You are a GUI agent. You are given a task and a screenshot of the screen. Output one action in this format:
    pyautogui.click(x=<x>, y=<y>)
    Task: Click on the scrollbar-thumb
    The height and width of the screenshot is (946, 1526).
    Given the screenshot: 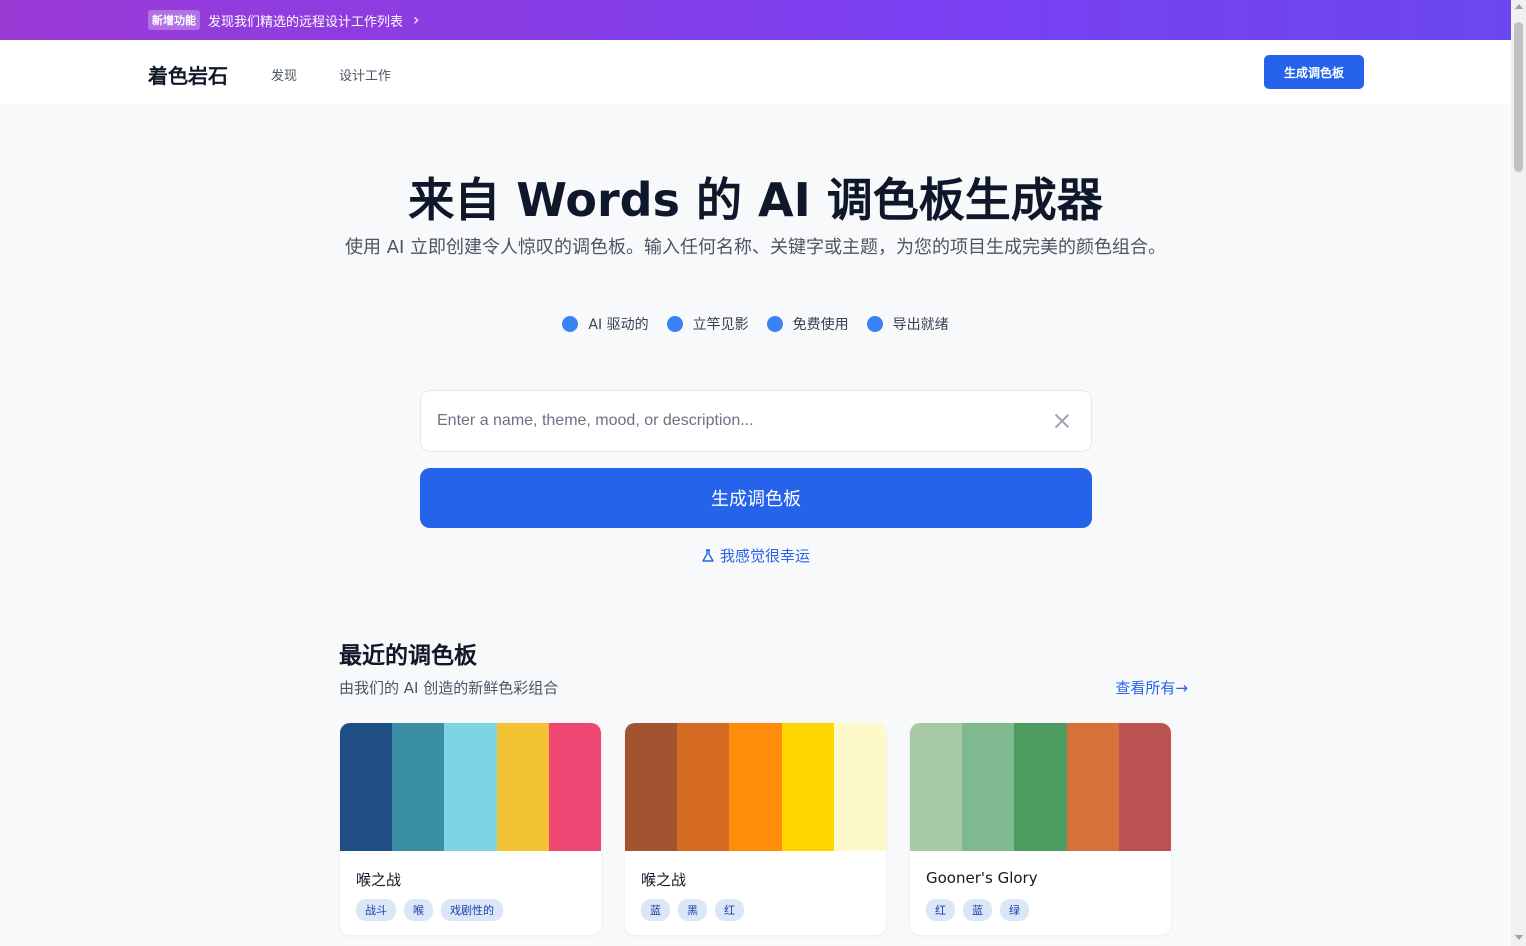 What is the action you would take?
    pyautogui.click(x=1518, y=97)
    